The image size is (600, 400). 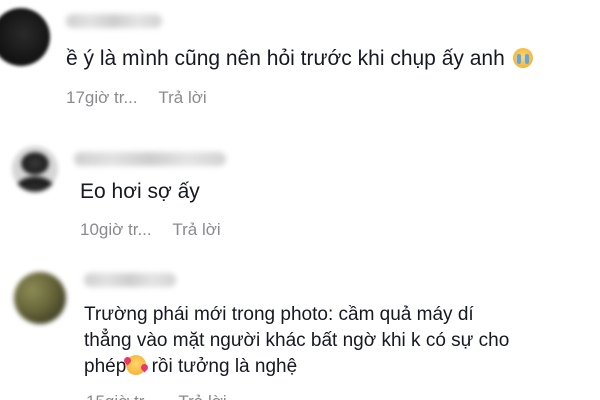 I want to click on comment-meta: 15giờ tr... Trả lời, so click(x=156, y=396).